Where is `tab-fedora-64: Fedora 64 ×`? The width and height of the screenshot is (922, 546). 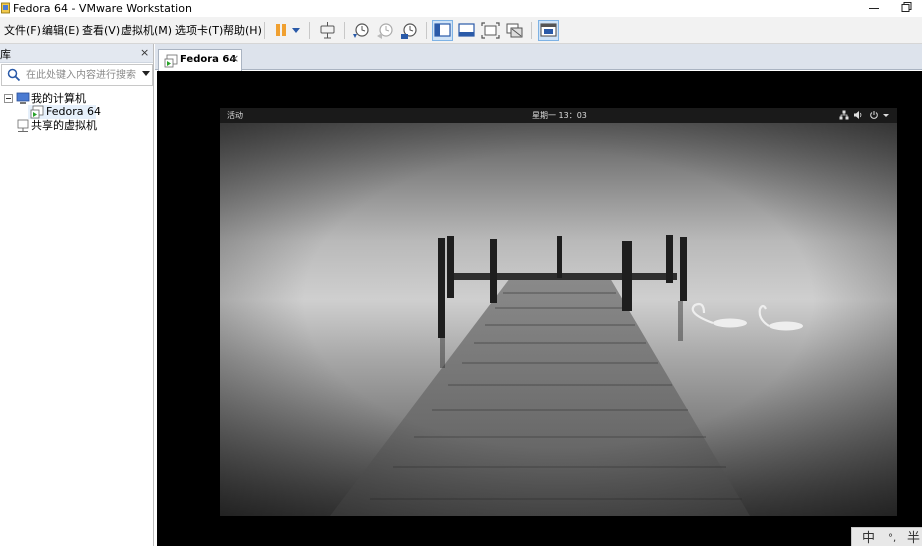
tab-fedora-64: Fedora 64 × is located at coordinates (200, 60).